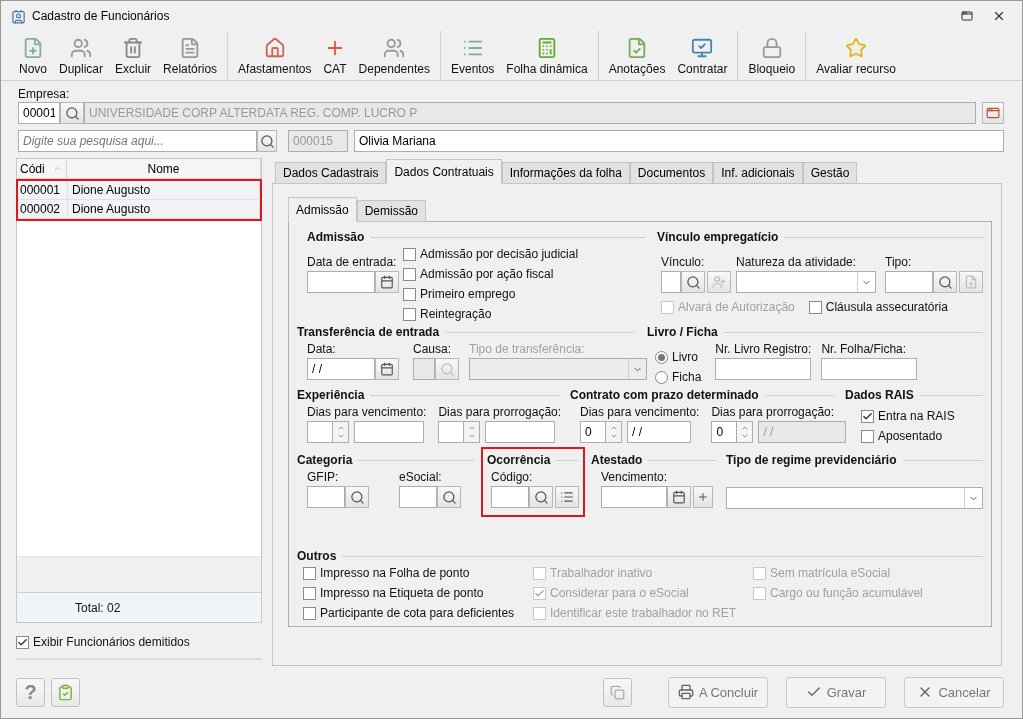 The height and width of the screenshot is (719, 1023). I want to click on field-label: eSocial:, so click(420, 477).